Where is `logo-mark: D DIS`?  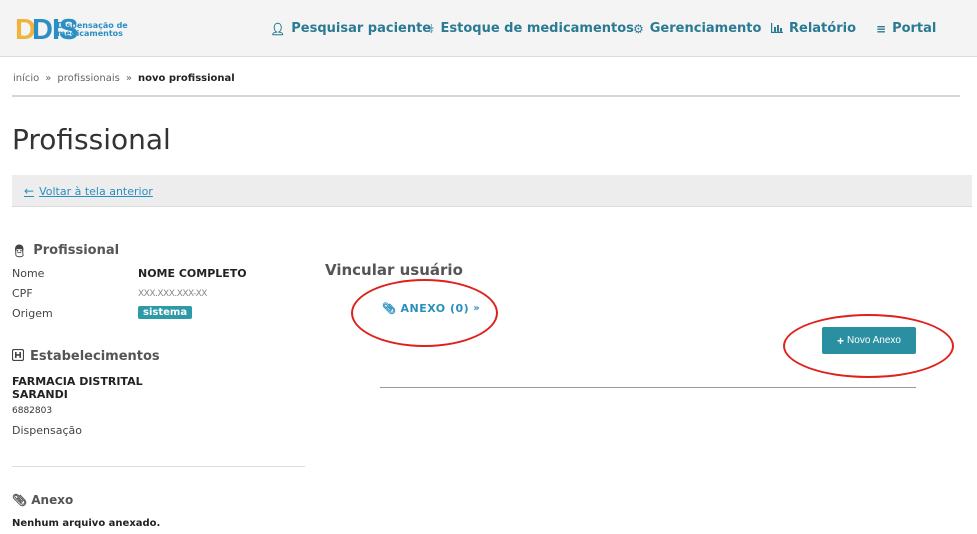
logo-mark: D DIS is located at coordinates (46, 30).